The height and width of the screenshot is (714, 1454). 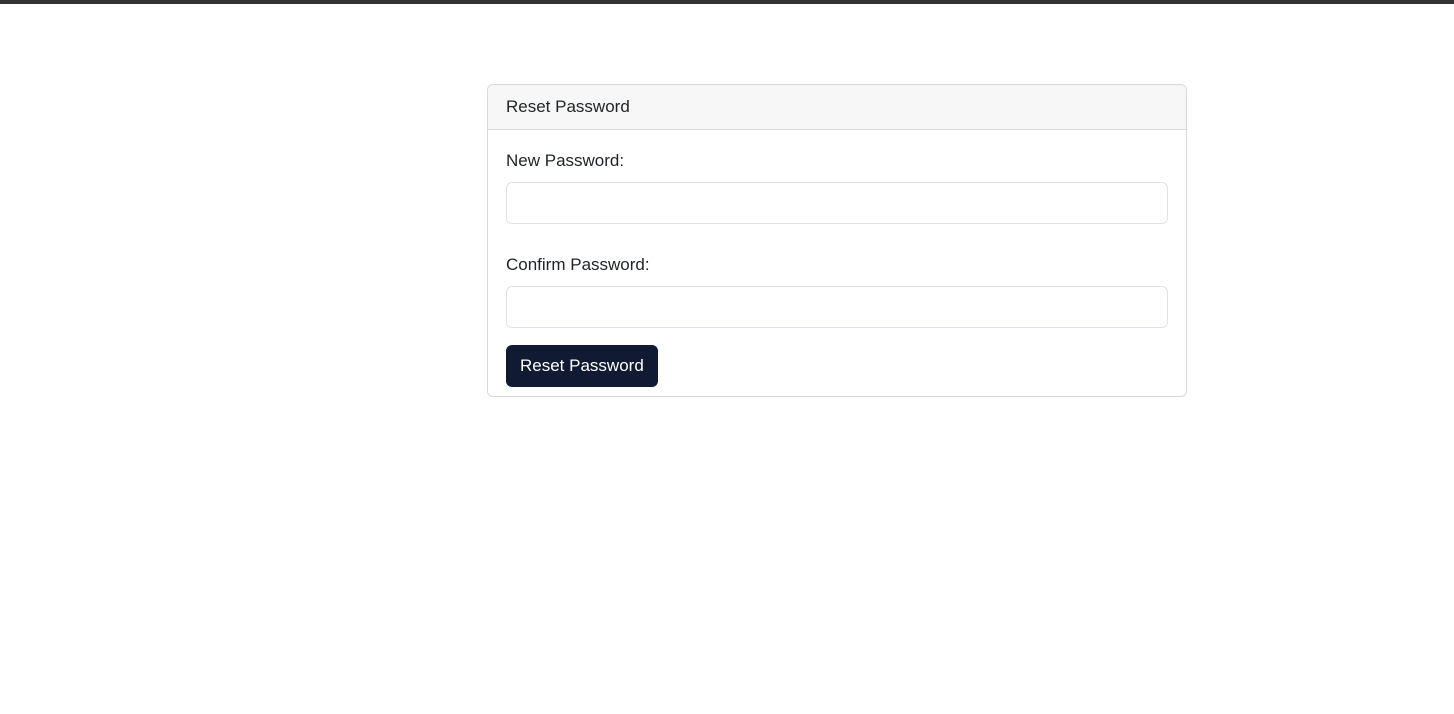 What do you see at coordinates (837, 307) in the screenshot?
I see `confirm-password-input` at bounding box center [837, 307].